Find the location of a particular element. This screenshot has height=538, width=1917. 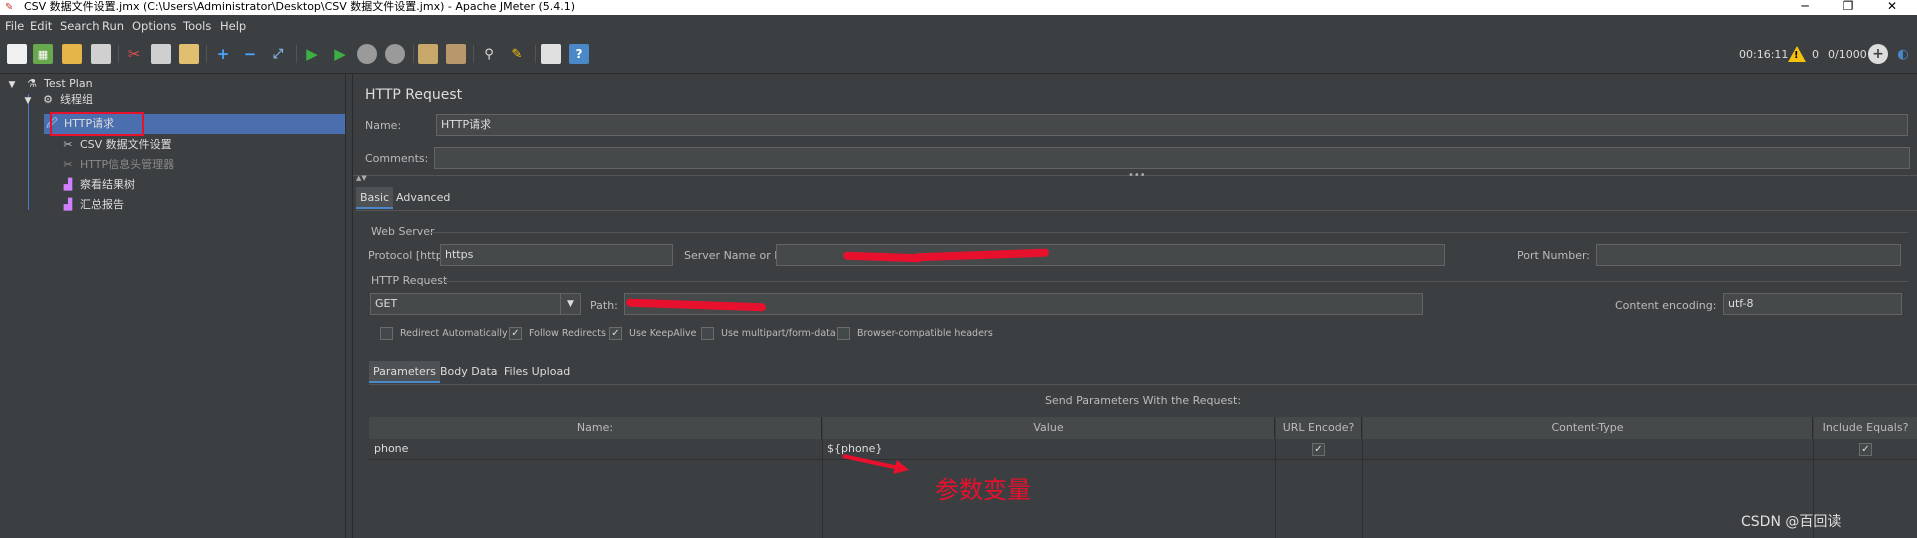

protocol-label: Protocol [http]: is located at coordinates (409, 255).